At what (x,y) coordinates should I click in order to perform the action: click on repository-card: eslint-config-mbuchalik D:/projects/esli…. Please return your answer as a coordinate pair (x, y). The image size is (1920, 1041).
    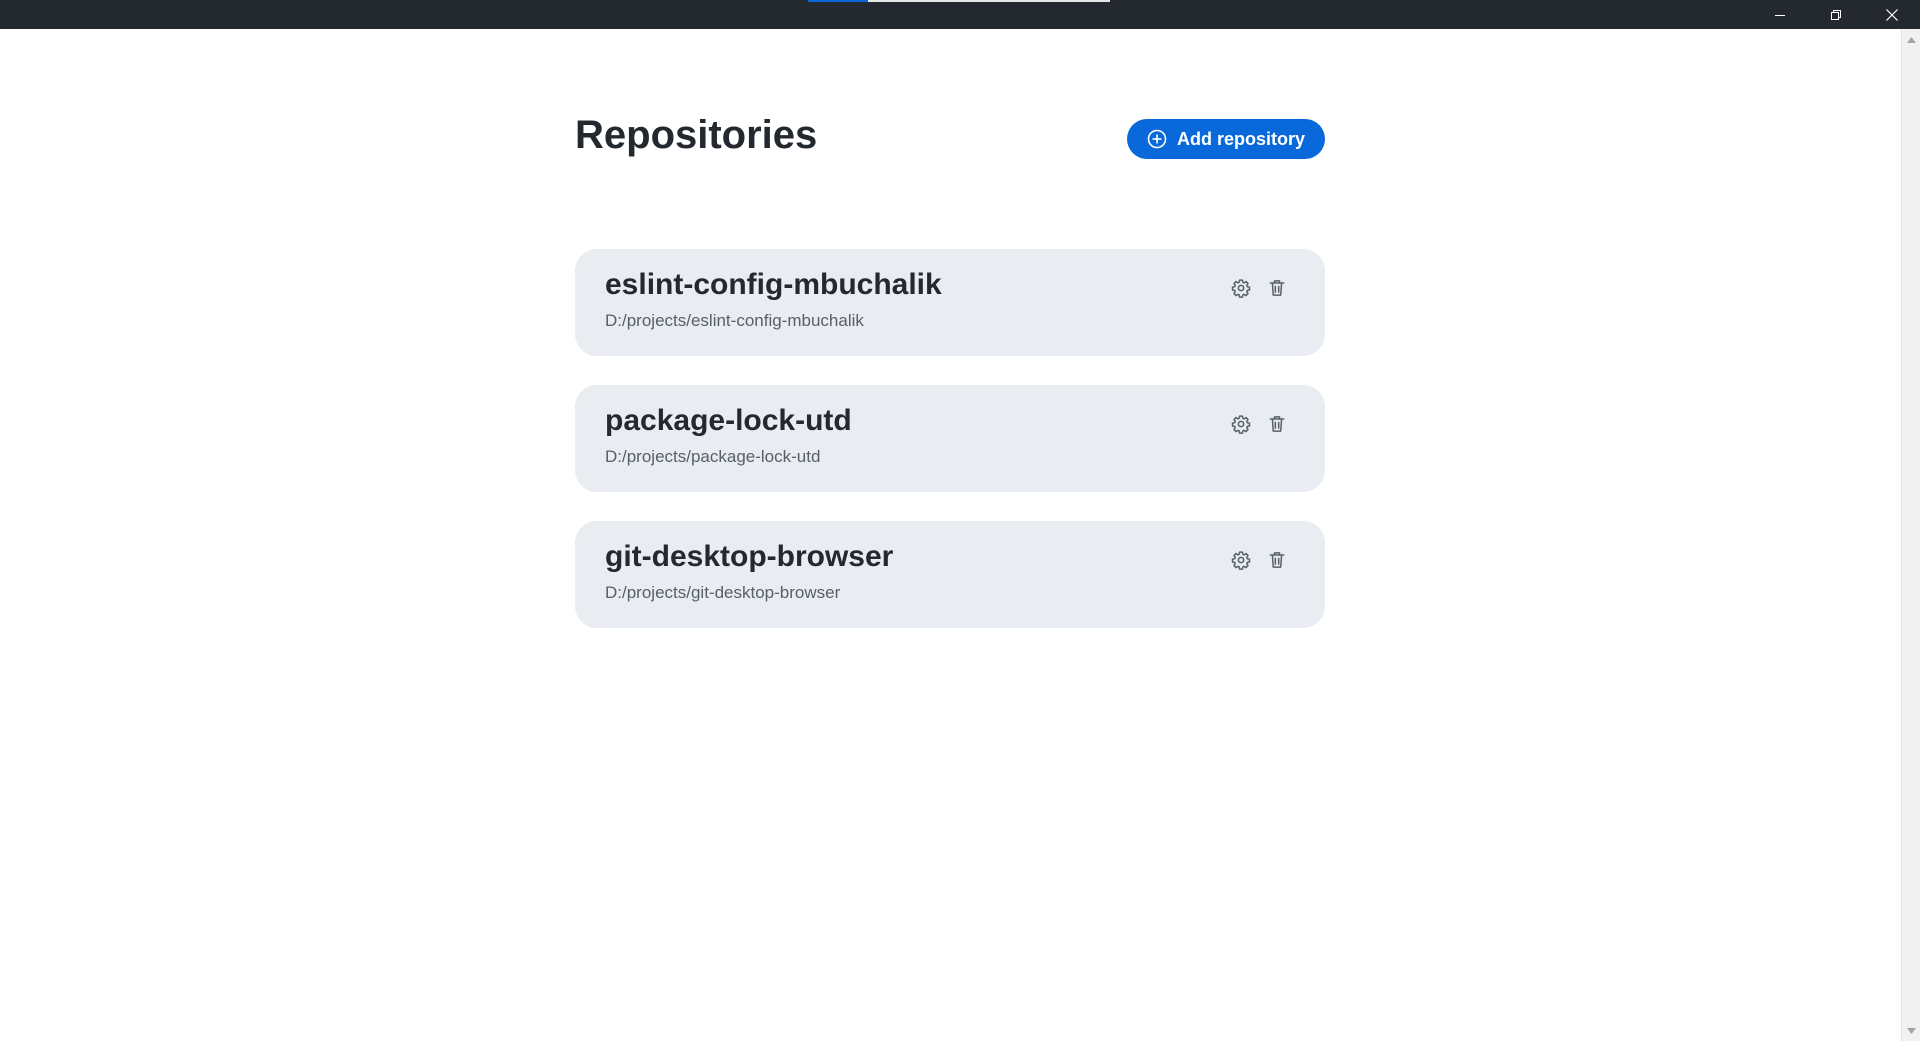
    Looking at the image, I should click on (950, 302).